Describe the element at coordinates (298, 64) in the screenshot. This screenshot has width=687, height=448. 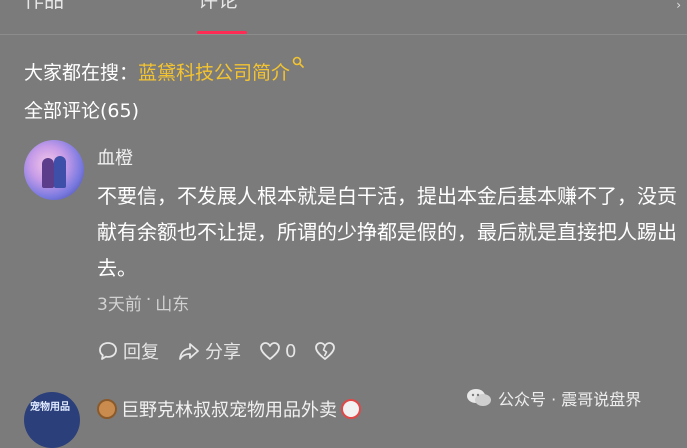
I see `search-icon` at that location.